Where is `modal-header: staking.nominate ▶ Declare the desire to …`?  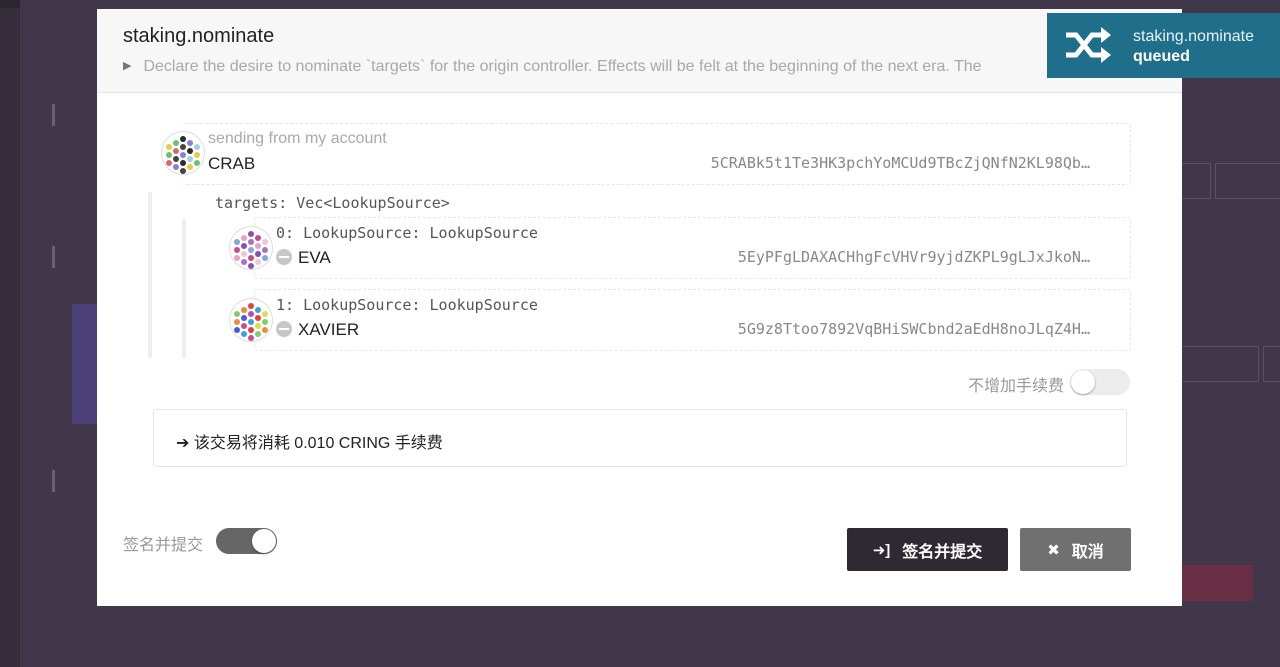 modal-header: staking.nominate ▶ Declare the desire to … is located at coordinates (639, 51).